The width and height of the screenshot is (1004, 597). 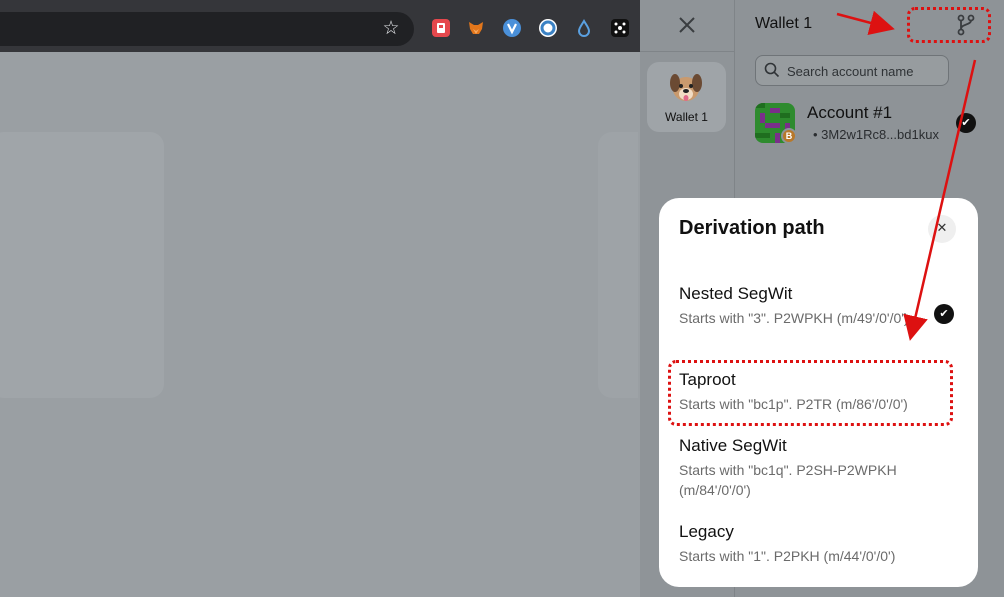 I want to click on annotation-highlight-taproot, so click(x=810, y=393).